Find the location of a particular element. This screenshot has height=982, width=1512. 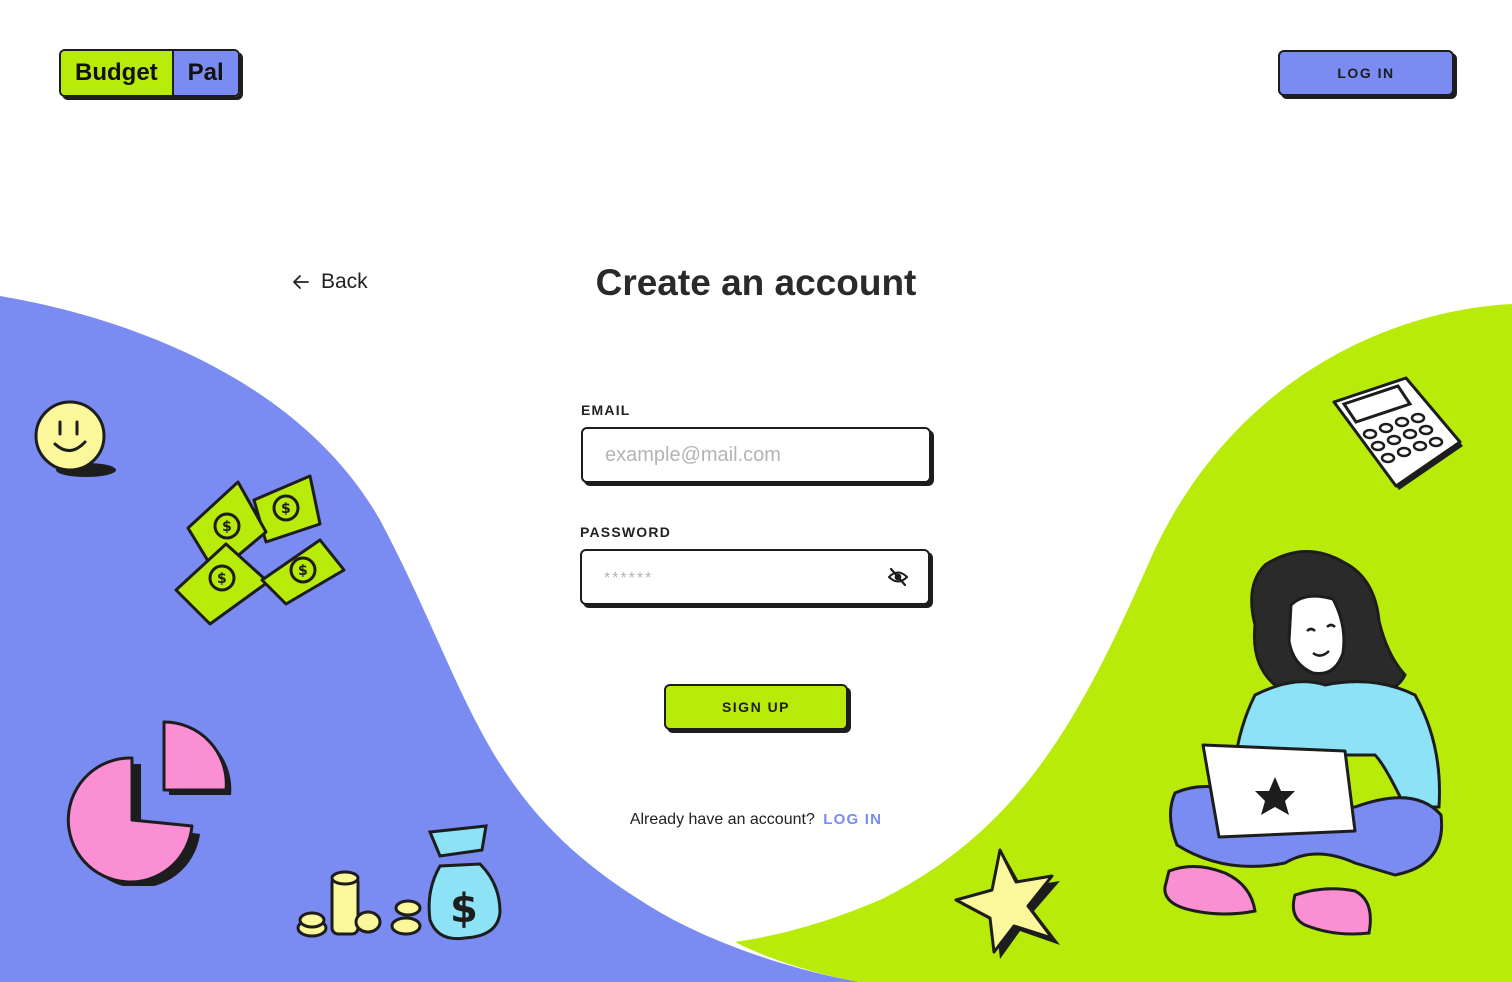

signup-button: SIGN UP is located at coordinates (756, 707).